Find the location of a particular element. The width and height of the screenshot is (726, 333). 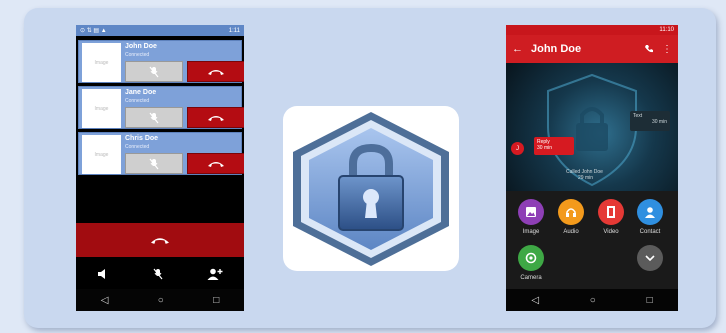

headphones-icon is located at coordinates (571, 212).